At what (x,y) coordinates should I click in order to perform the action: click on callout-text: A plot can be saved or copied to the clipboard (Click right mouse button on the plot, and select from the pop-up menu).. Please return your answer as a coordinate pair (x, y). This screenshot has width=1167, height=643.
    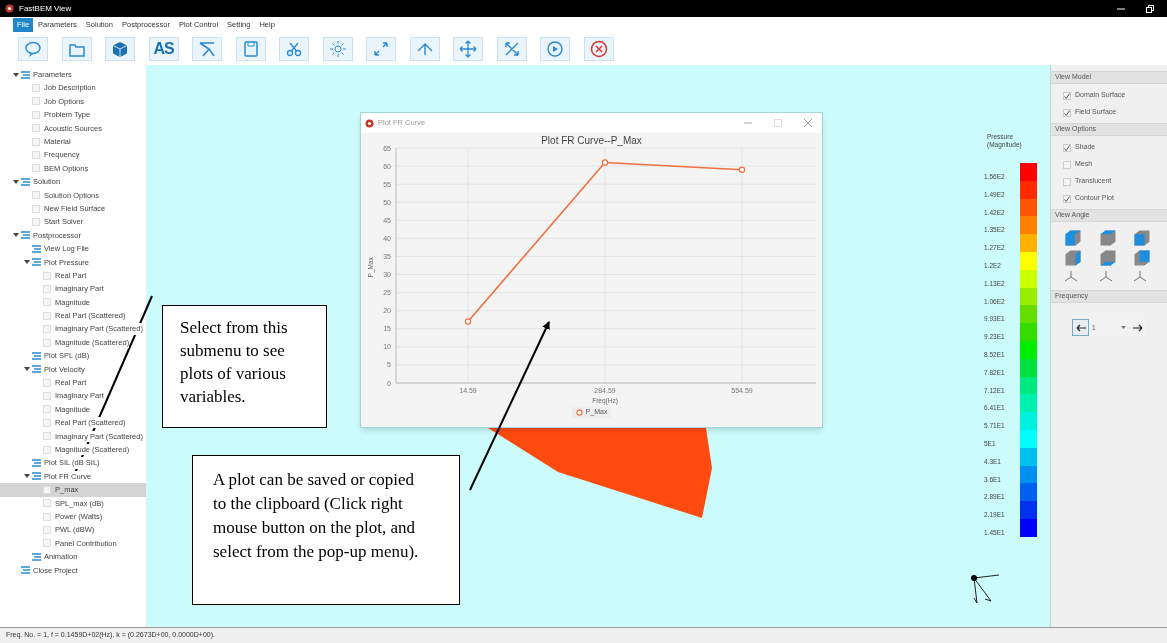
    Looking at the image, I should click on (316, 516).